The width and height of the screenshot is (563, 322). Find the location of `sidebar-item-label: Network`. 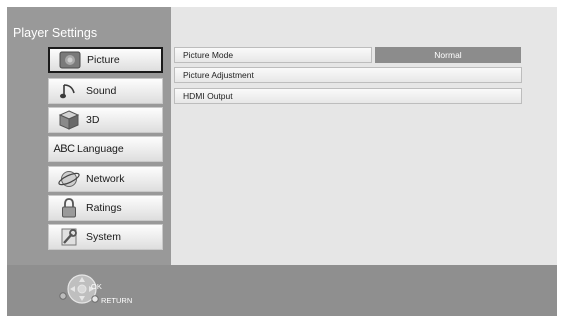

sidebar-item-label: Network is located at coordinates (105, 179).